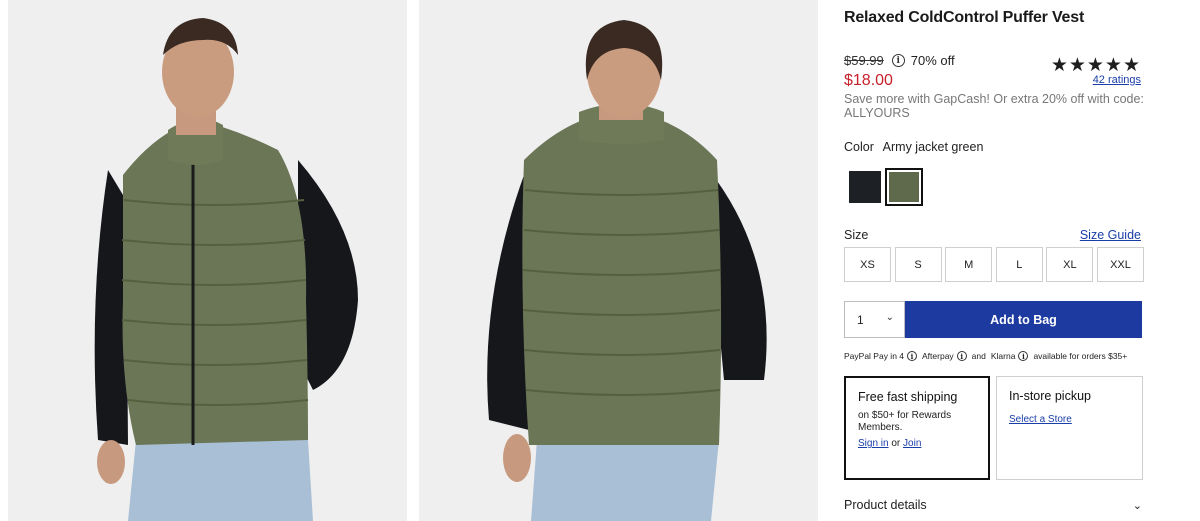 The width and height of the screenshot is (1200, 521). I want to click on klarna-label: Klarna, so click(1003, 356).